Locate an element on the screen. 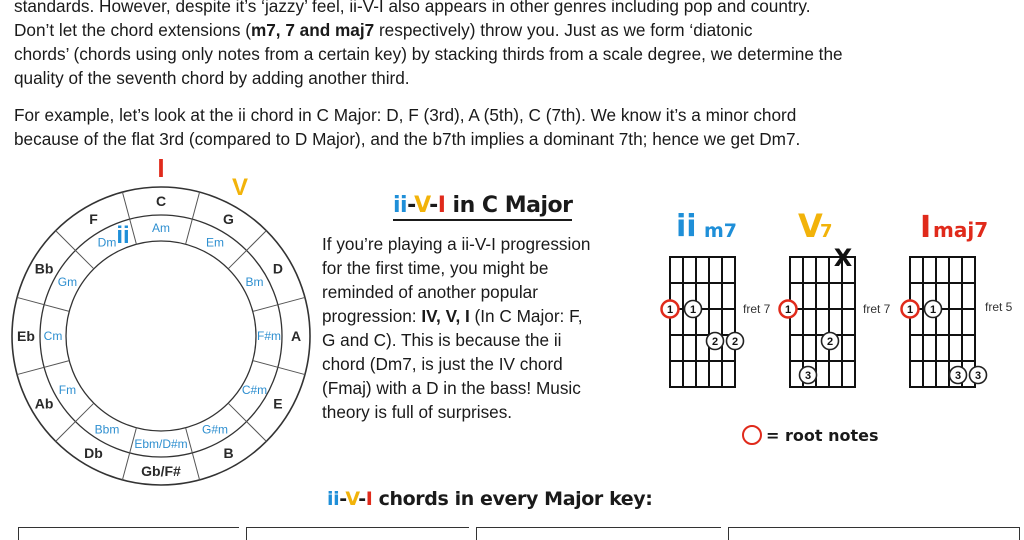 Image resolution: width=1024 pixels, height=540 pixels. side-line: G and C). This is because the ii is located at coordinates (442, 340).